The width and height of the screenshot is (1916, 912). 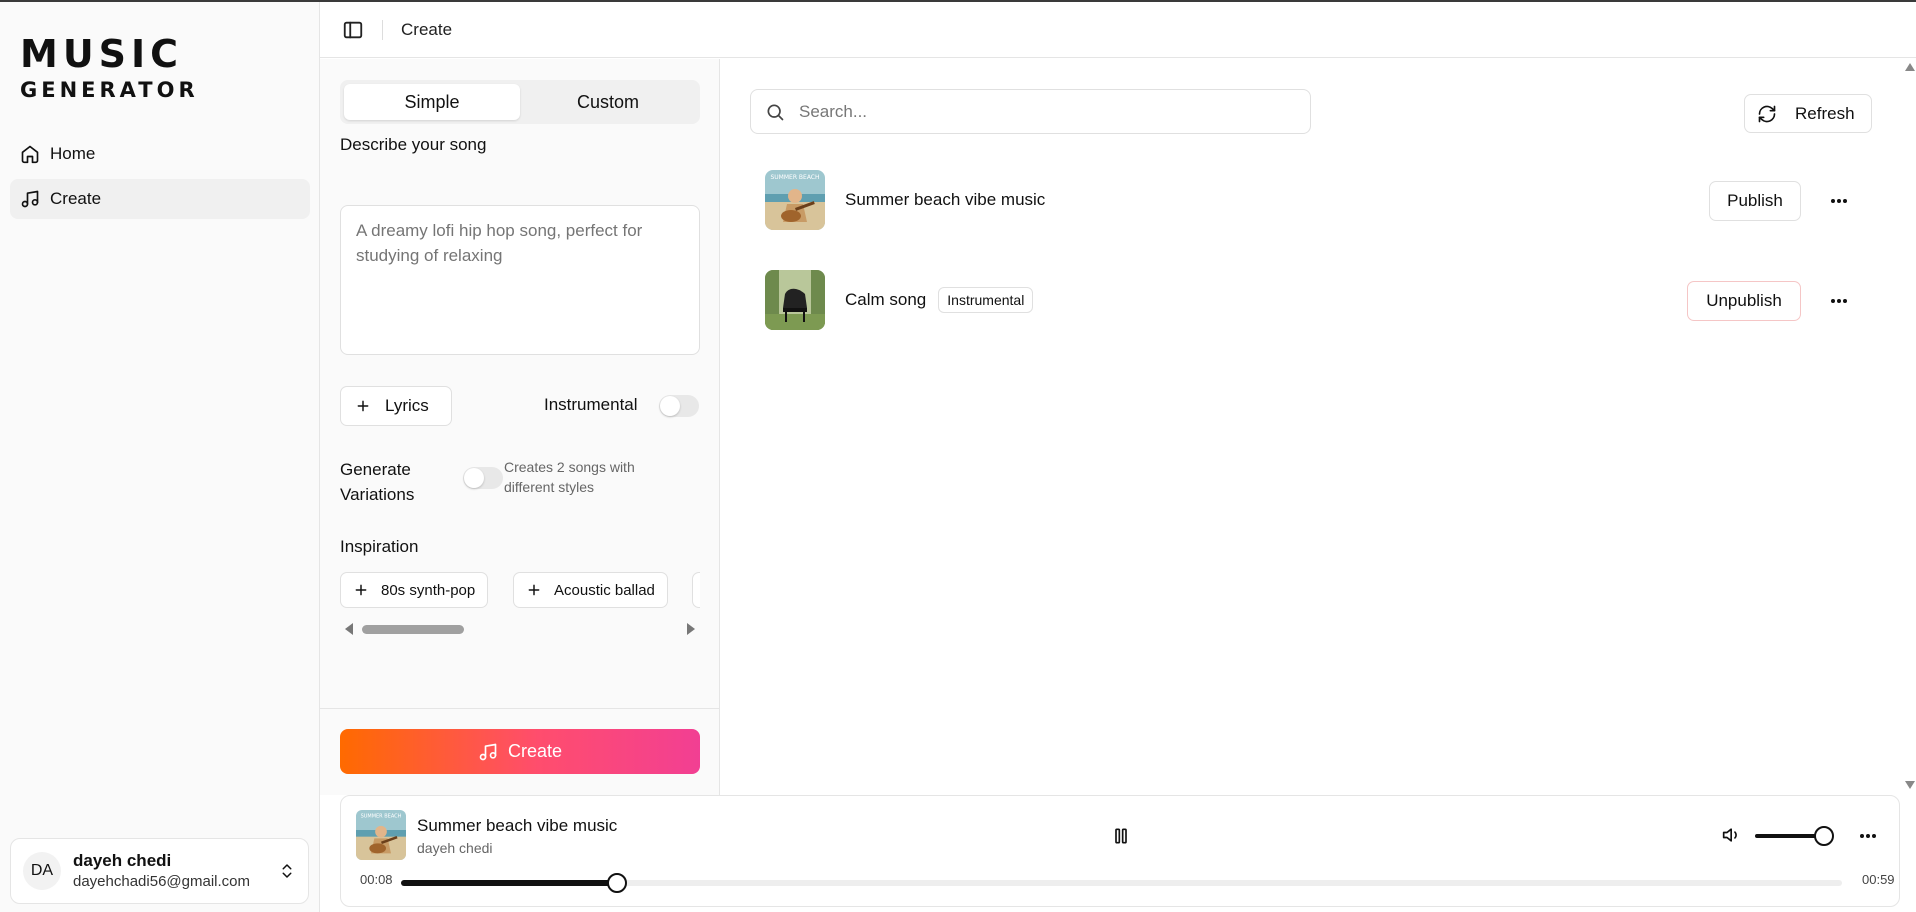 I want to click on sidebar-toggle-icon, so click(x=353, y=30).